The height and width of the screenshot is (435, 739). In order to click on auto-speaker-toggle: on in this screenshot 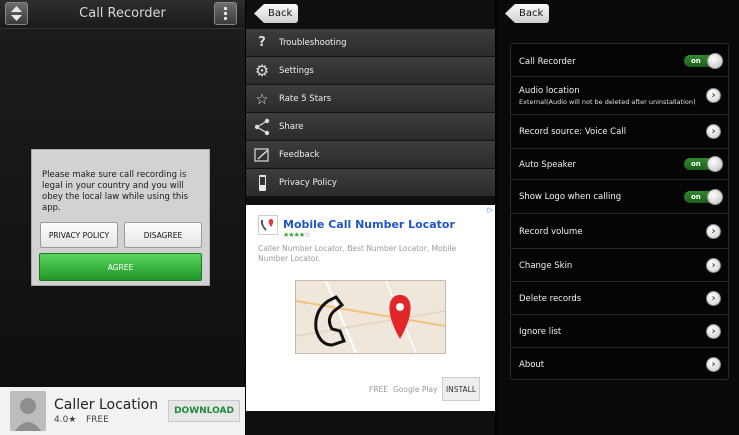, I will do `click(703, 164)`.